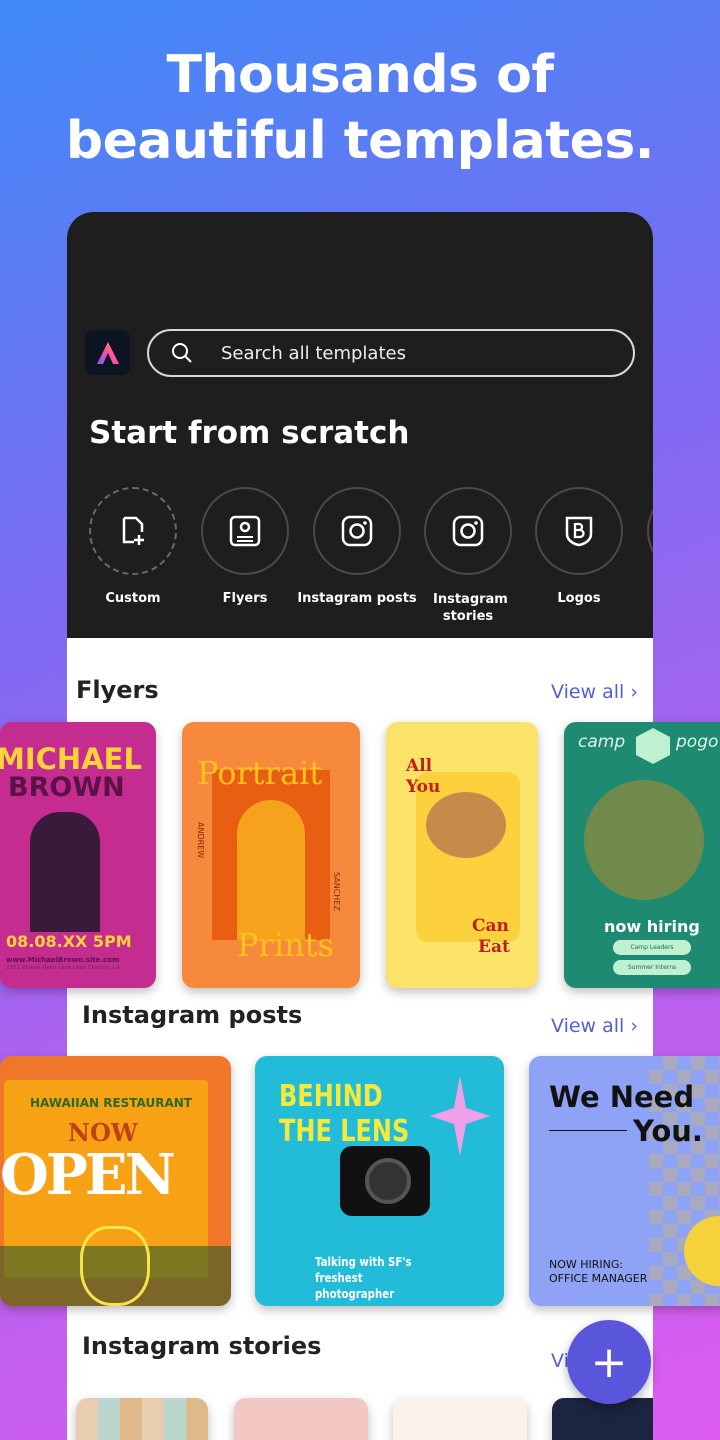  What do you see at coordinates (200, 840) in the screenshot?
I see `flyer-text: ANDREW` at bounding box center [200, 840].